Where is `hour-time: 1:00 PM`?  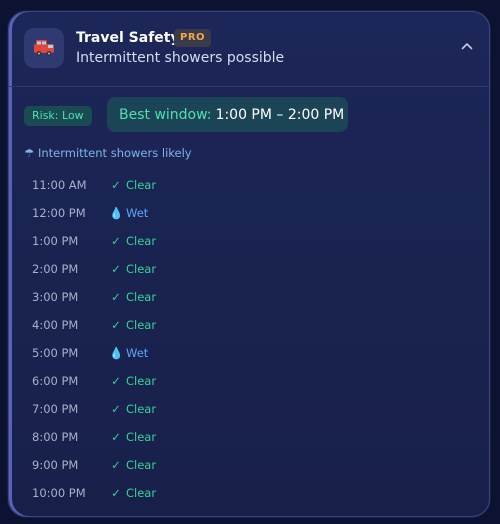
hour-time: 1:00 PM is located at coordinates (55, 241).